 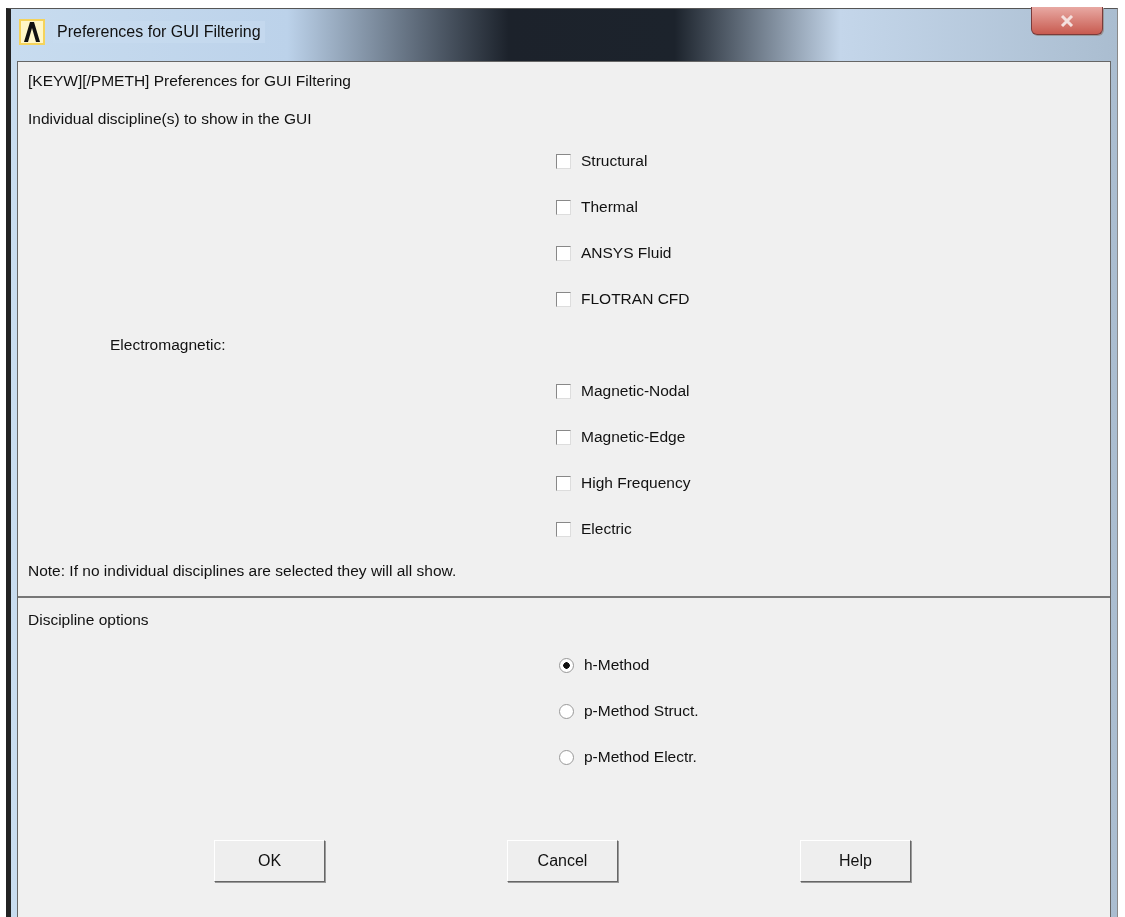 What do you see at coordinates (641, 711) in the screenshot?
I see `radio-label: p-Method Struct.` at bounding box center [641, 711].